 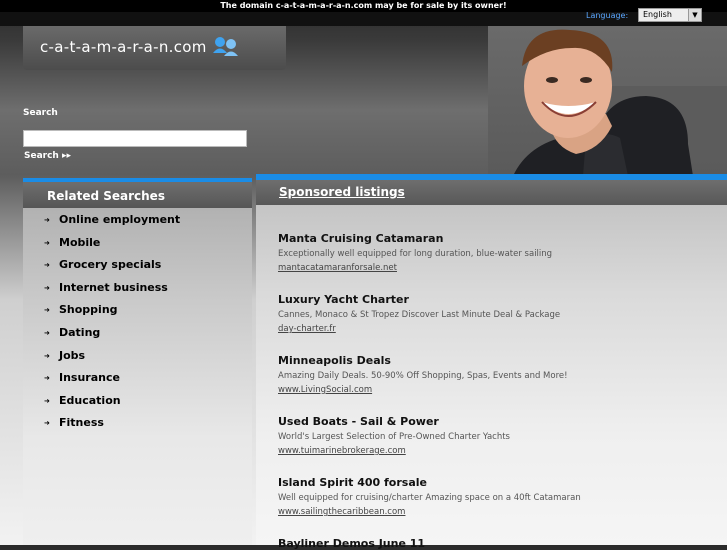 I want to click on language-selected-value: English, so click(x=657, y=14).